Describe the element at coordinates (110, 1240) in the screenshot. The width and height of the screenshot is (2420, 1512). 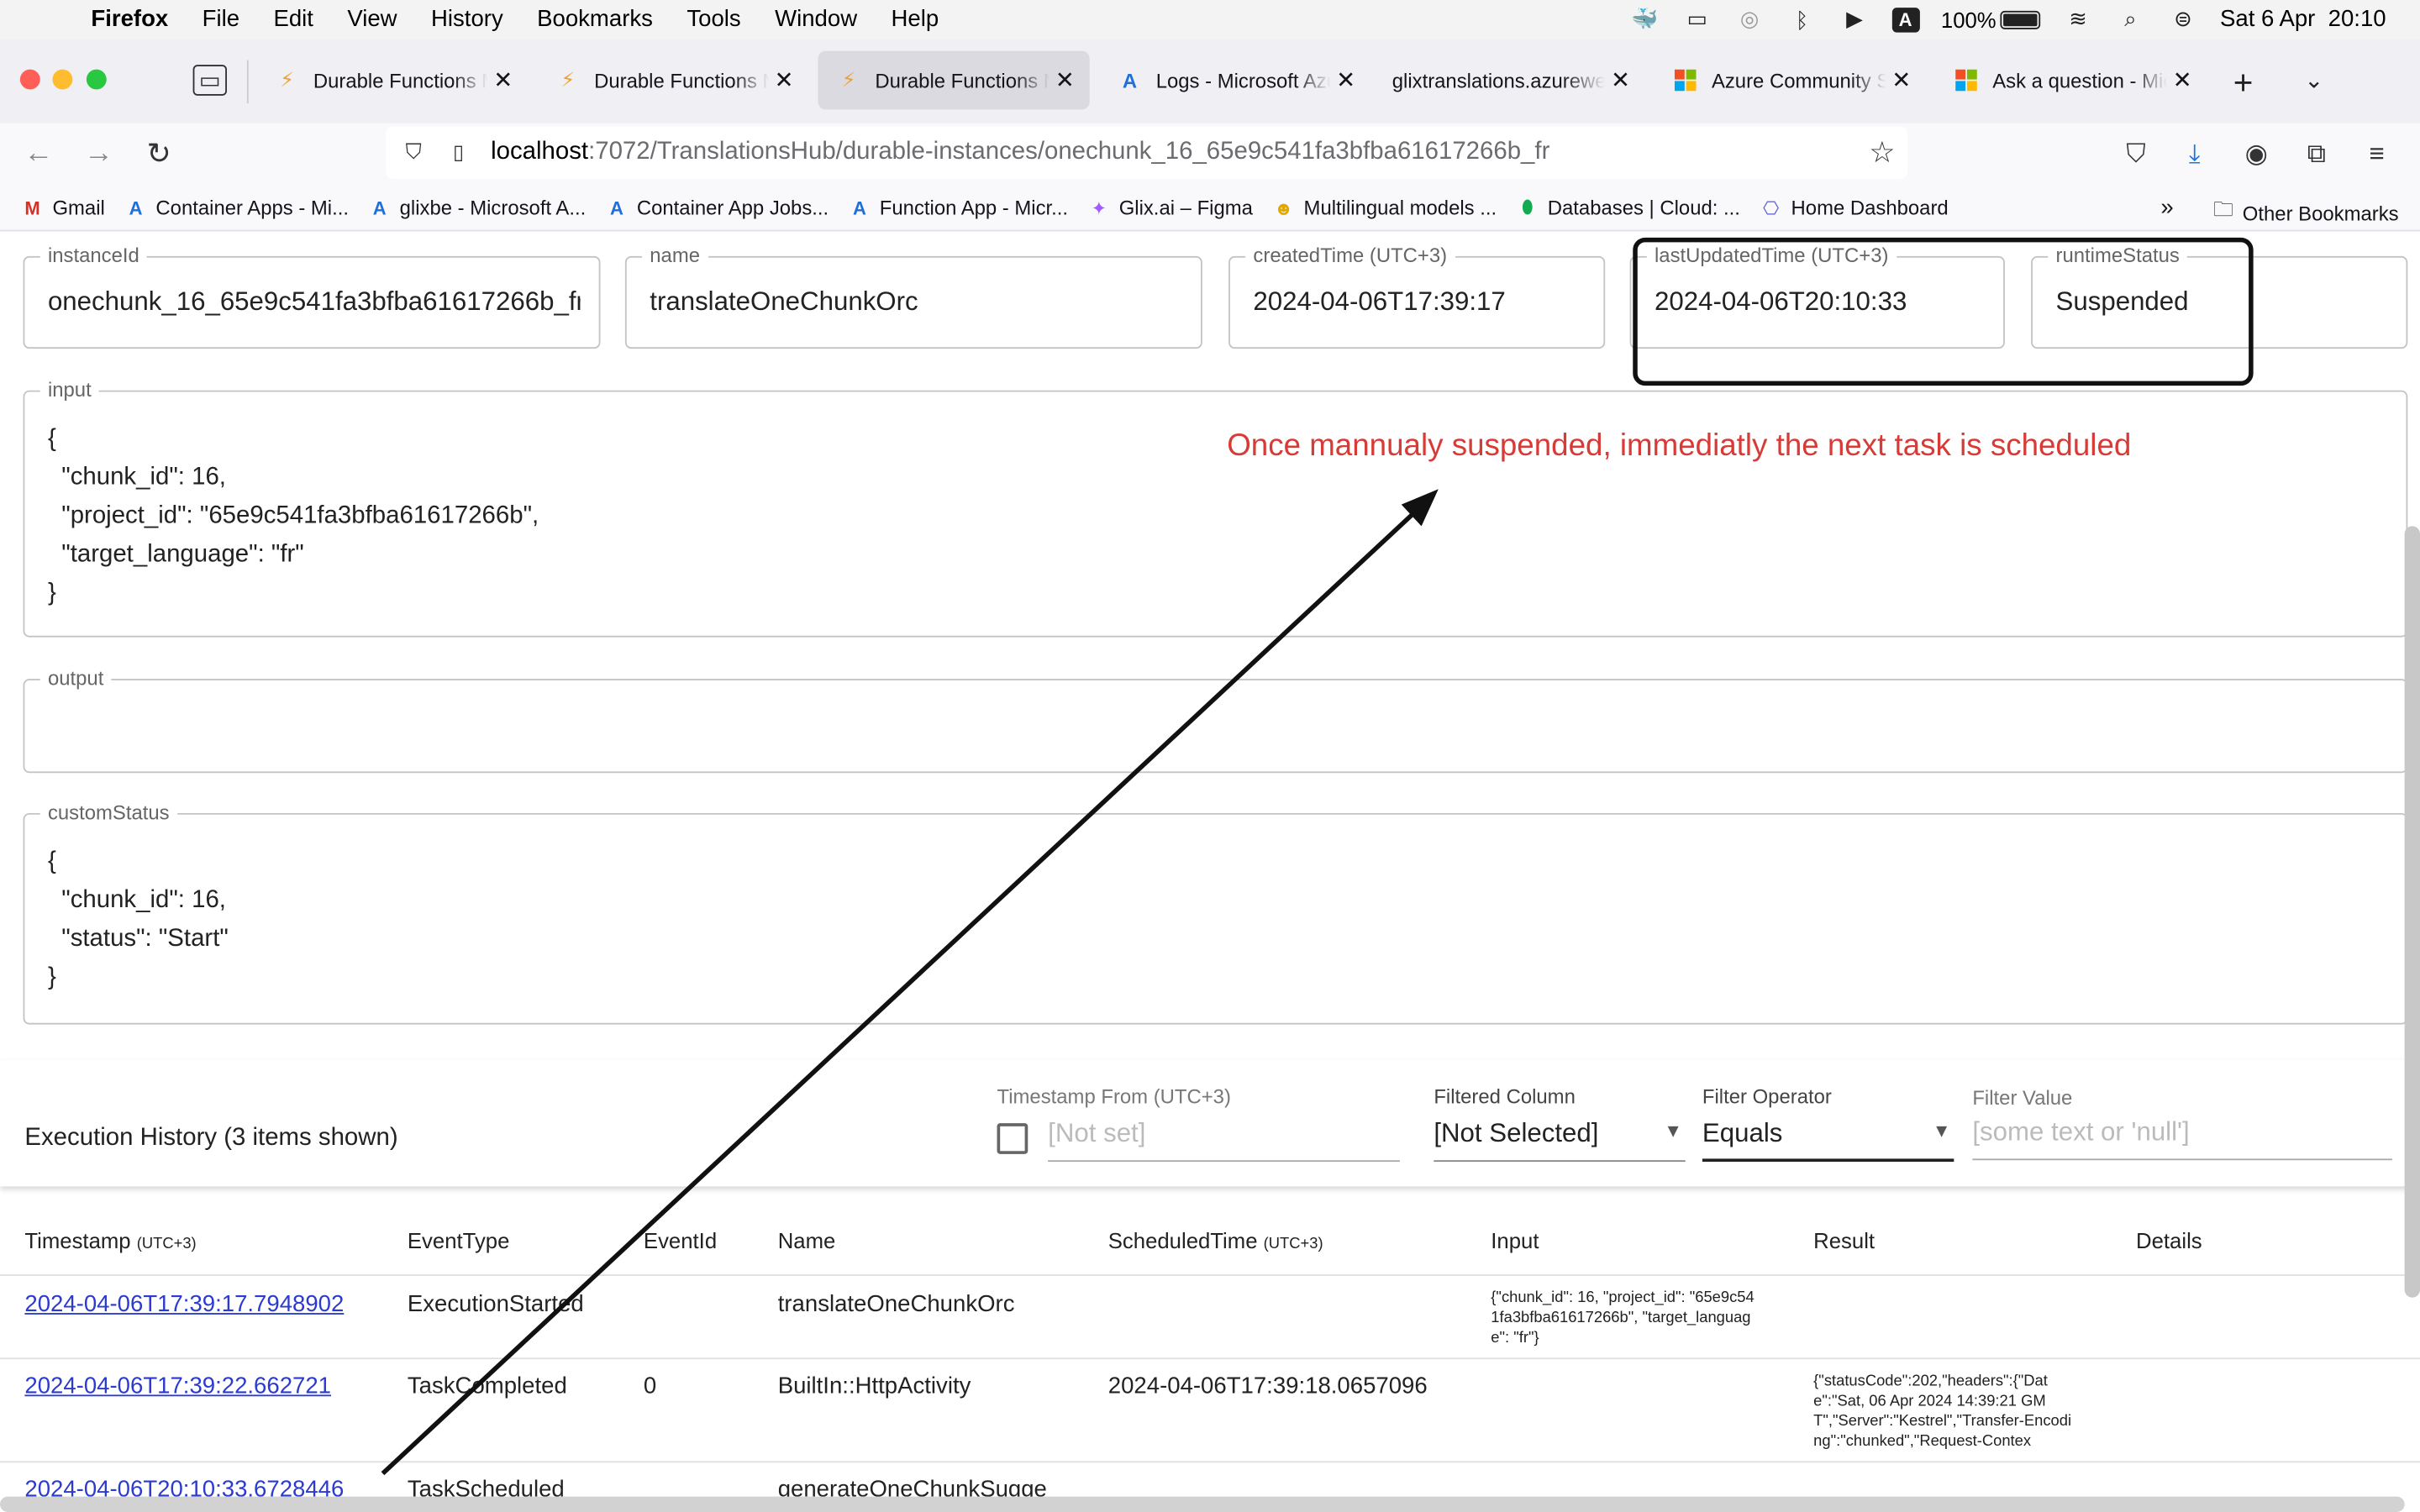
I see `column-header-timestamp: Timestamp (UTC+3)` at that location.